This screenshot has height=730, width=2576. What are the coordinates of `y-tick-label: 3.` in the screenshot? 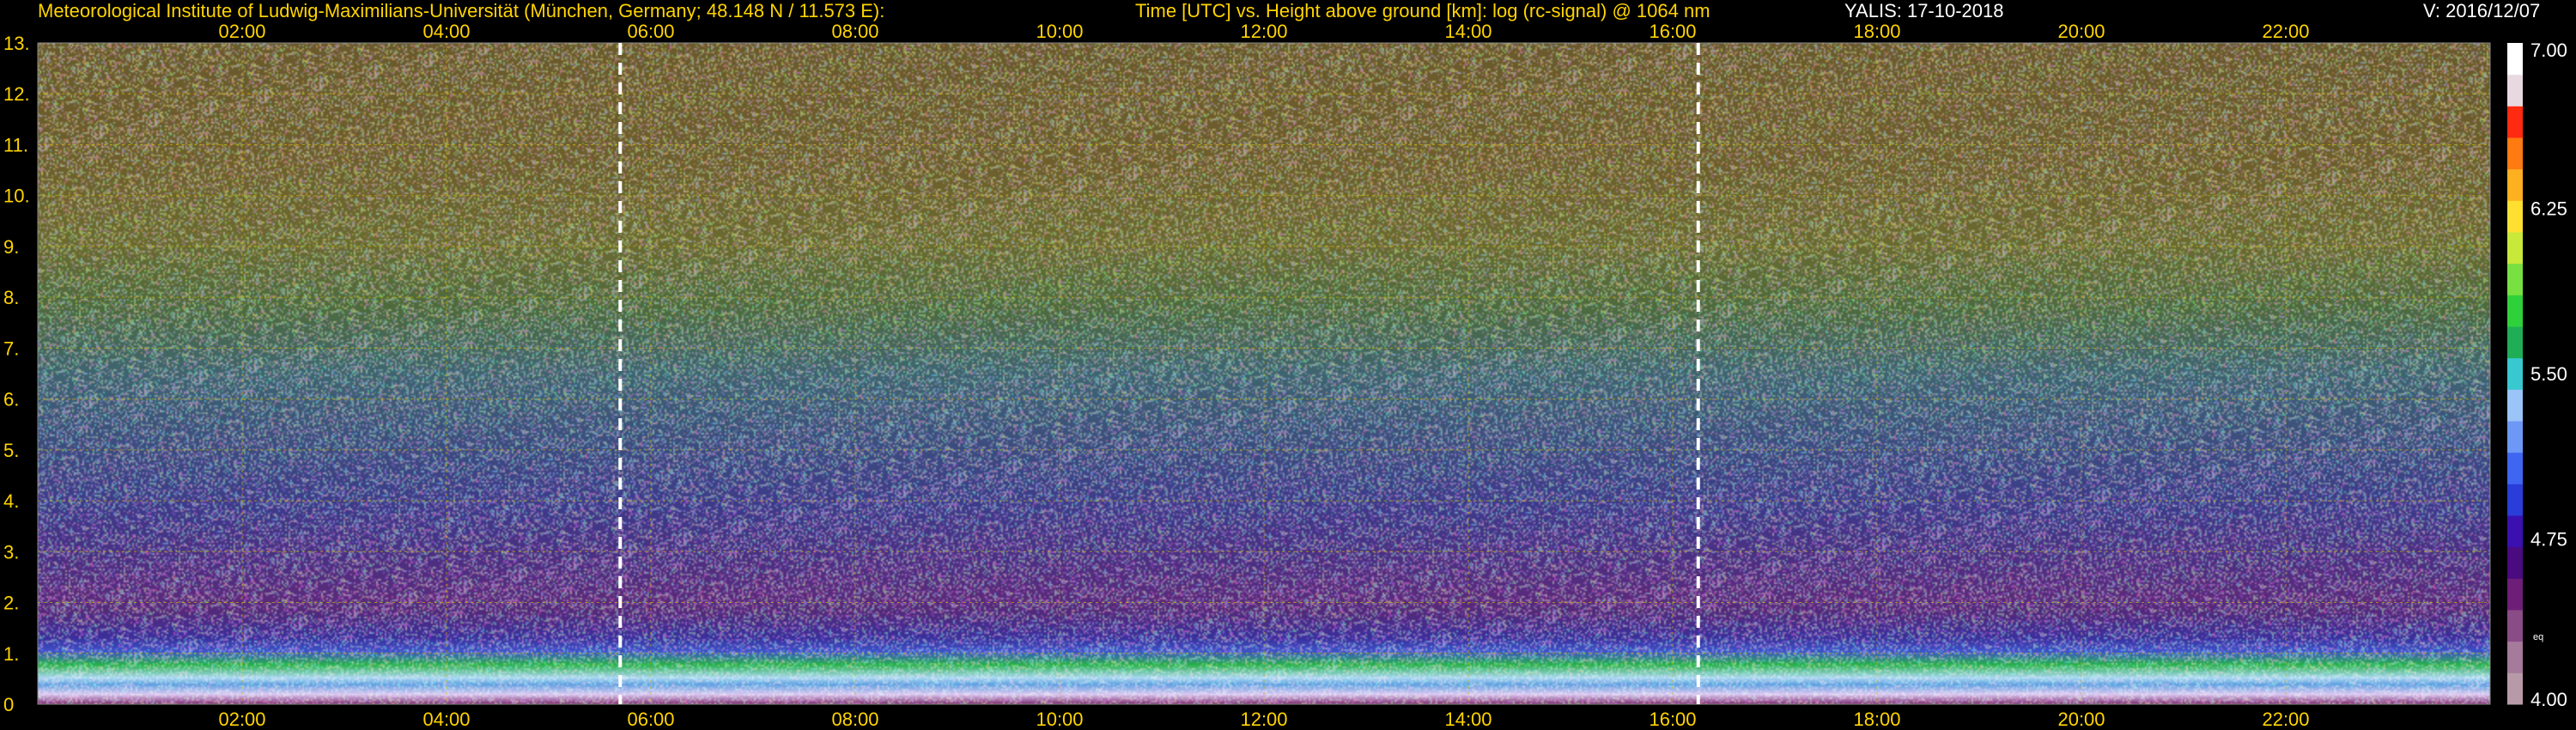 It's located at (11, 552).